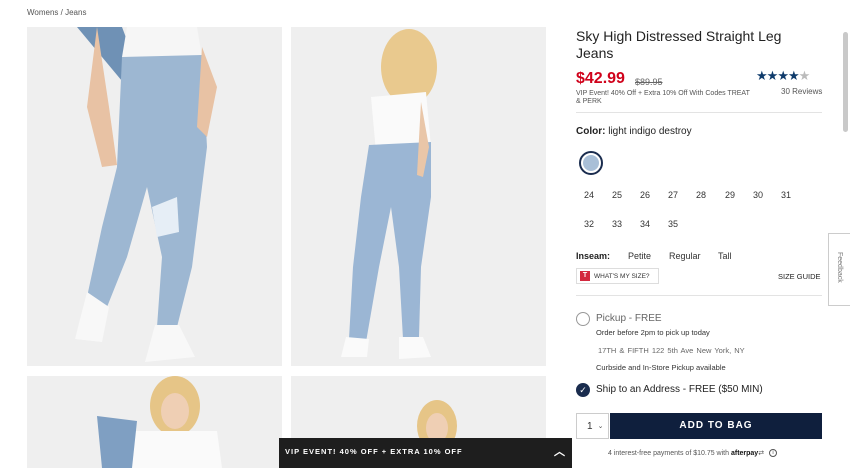  Describe the element at coordinates (639, 256) in the screenshot. I see `inseam-petite: Petite` at that location.